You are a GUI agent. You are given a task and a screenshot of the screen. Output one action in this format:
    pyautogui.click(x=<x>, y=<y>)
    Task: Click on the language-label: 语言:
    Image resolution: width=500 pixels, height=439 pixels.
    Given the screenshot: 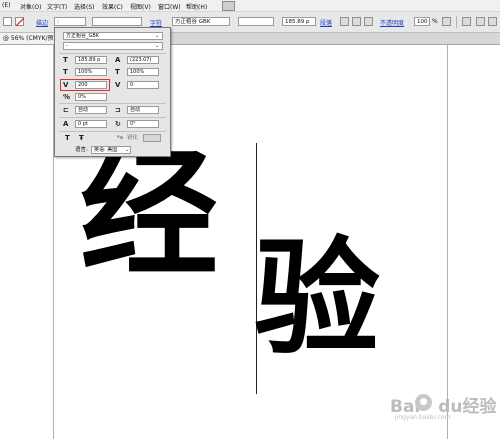 What is the action you would take?
    pyautogui.click(x=81, y=150)
    